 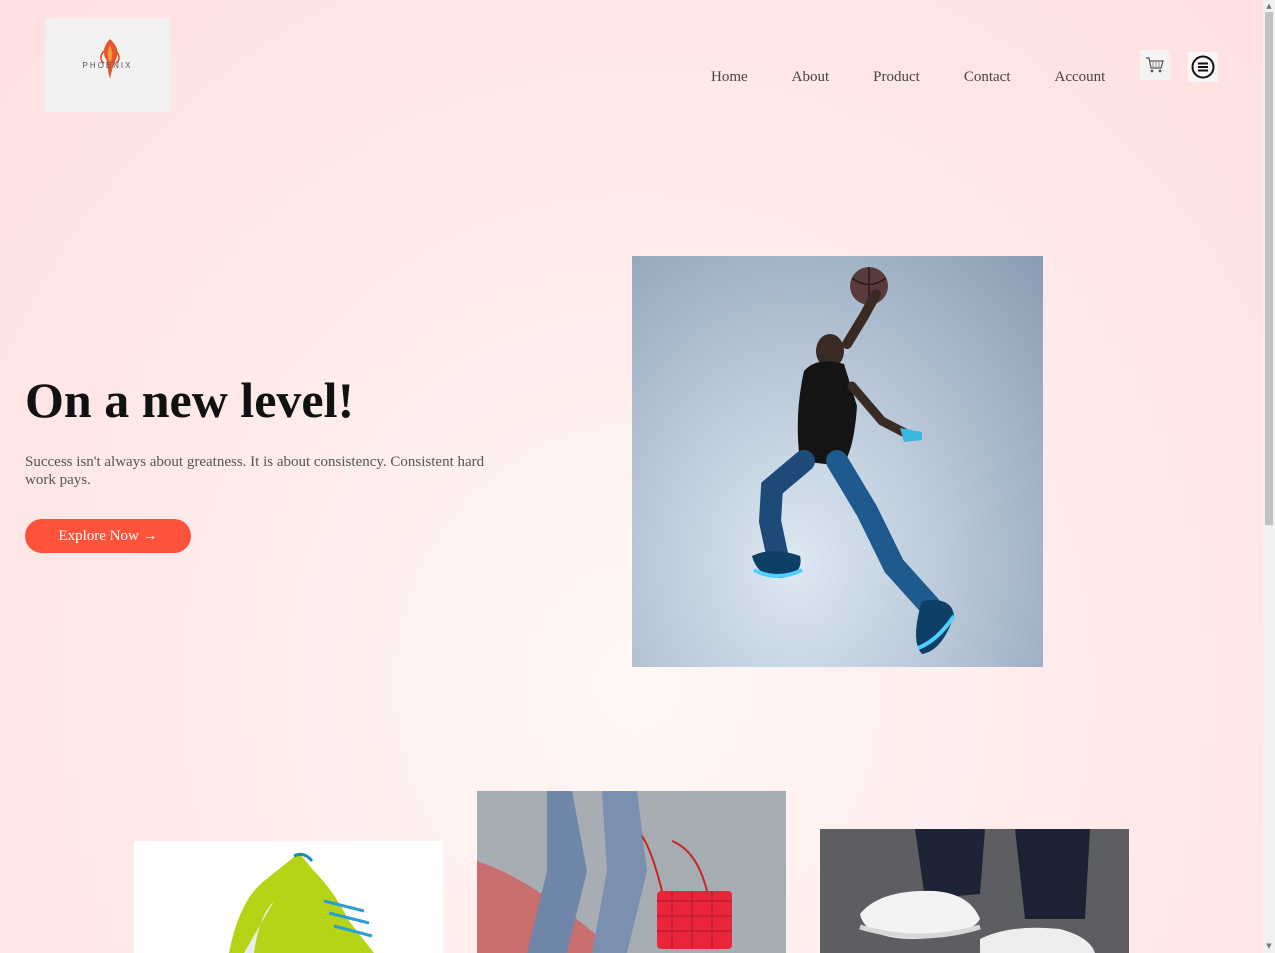 I want to click on basketball-player-illustration, so click(x=854, y=460).